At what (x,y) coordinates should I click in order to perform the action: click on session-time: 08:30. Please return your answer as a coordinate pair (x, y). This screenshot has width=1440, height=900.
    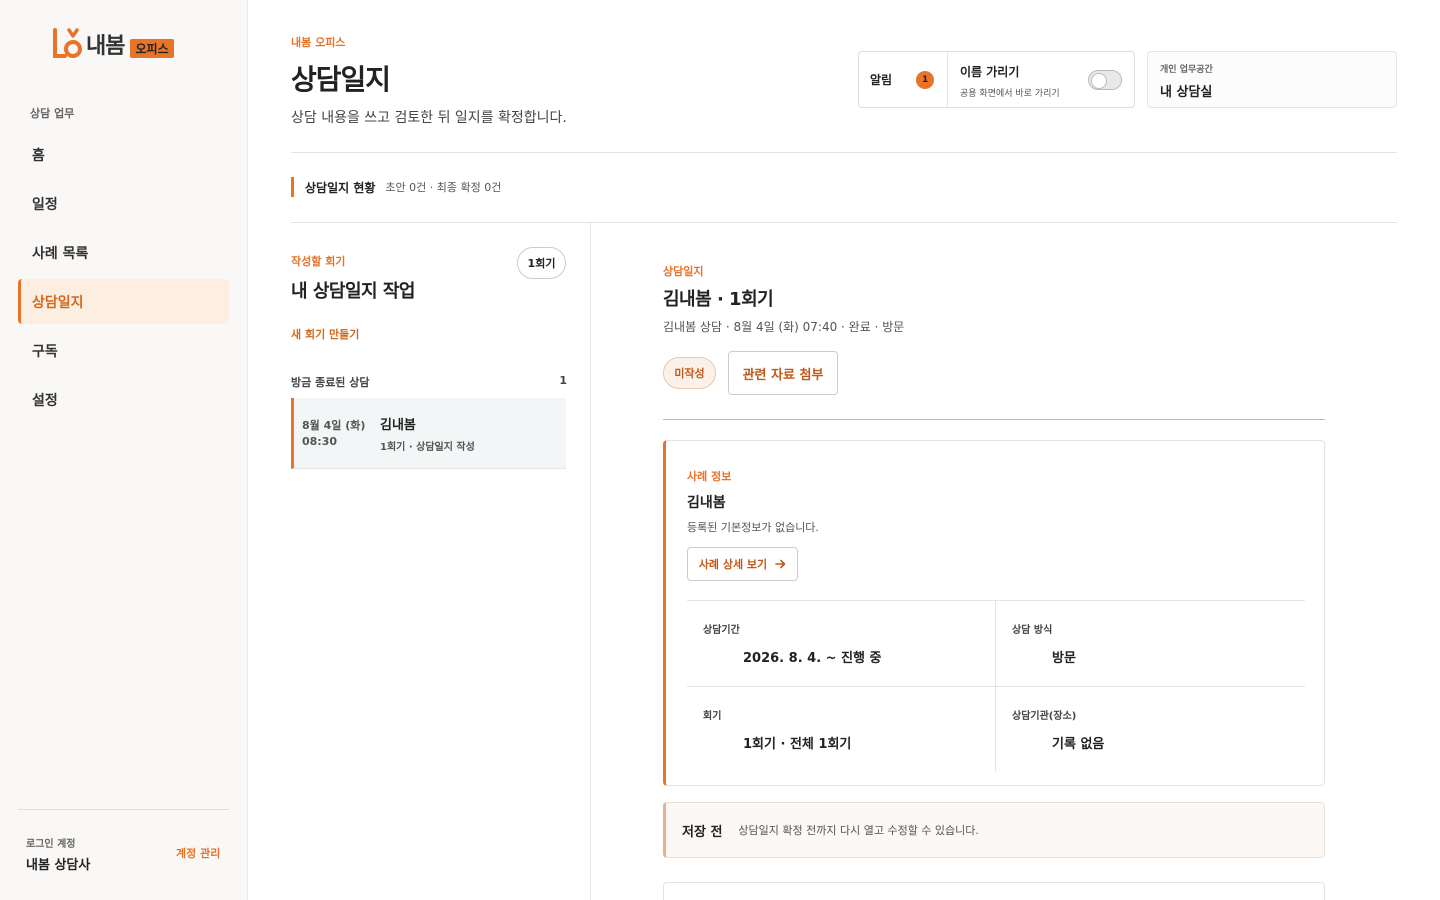
    Looking at the image, I should click on (320, 441).